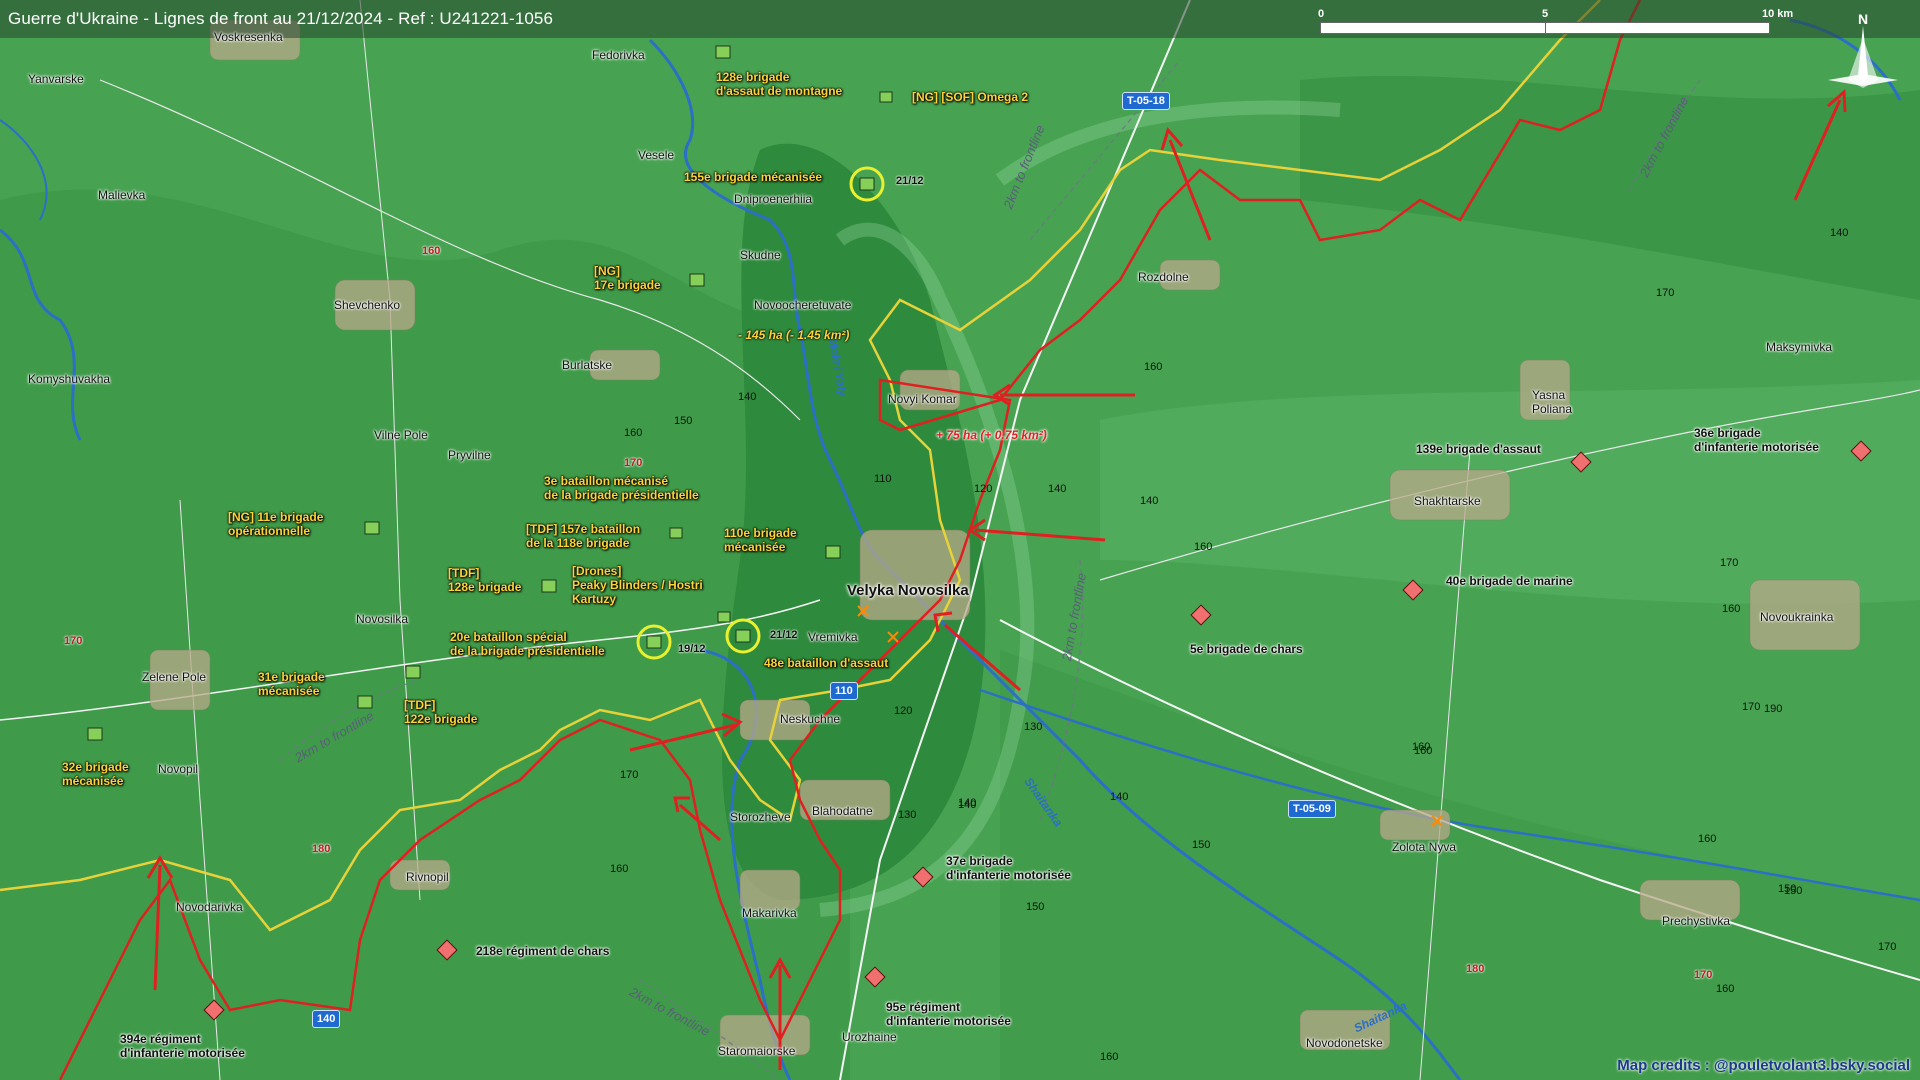 This screenshot has width=1920, height=1080. I want to click on ua-unit-32: 32e brigade mécanisée, so click(95, 774).